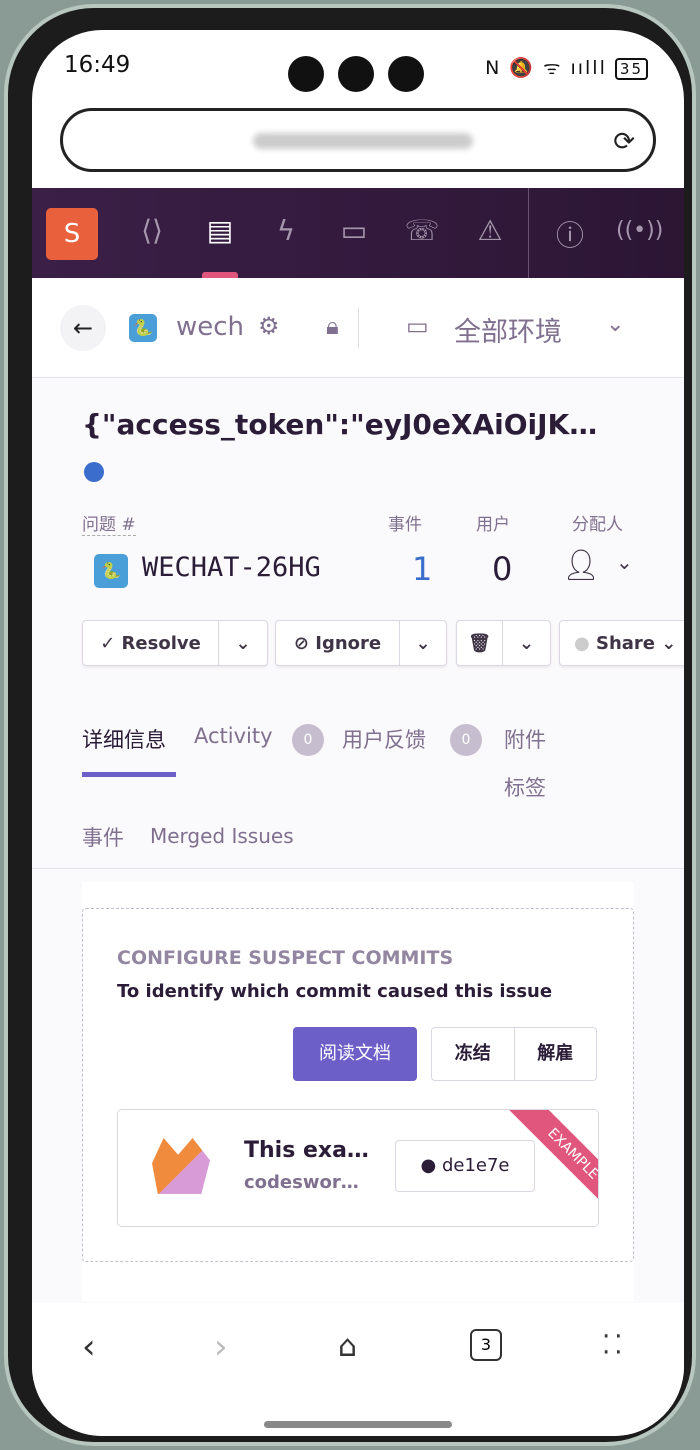 Image resolution: width=700 pixels, height=1450 pixels. I want to click on releases-icon: ▭, so click(354, 230).